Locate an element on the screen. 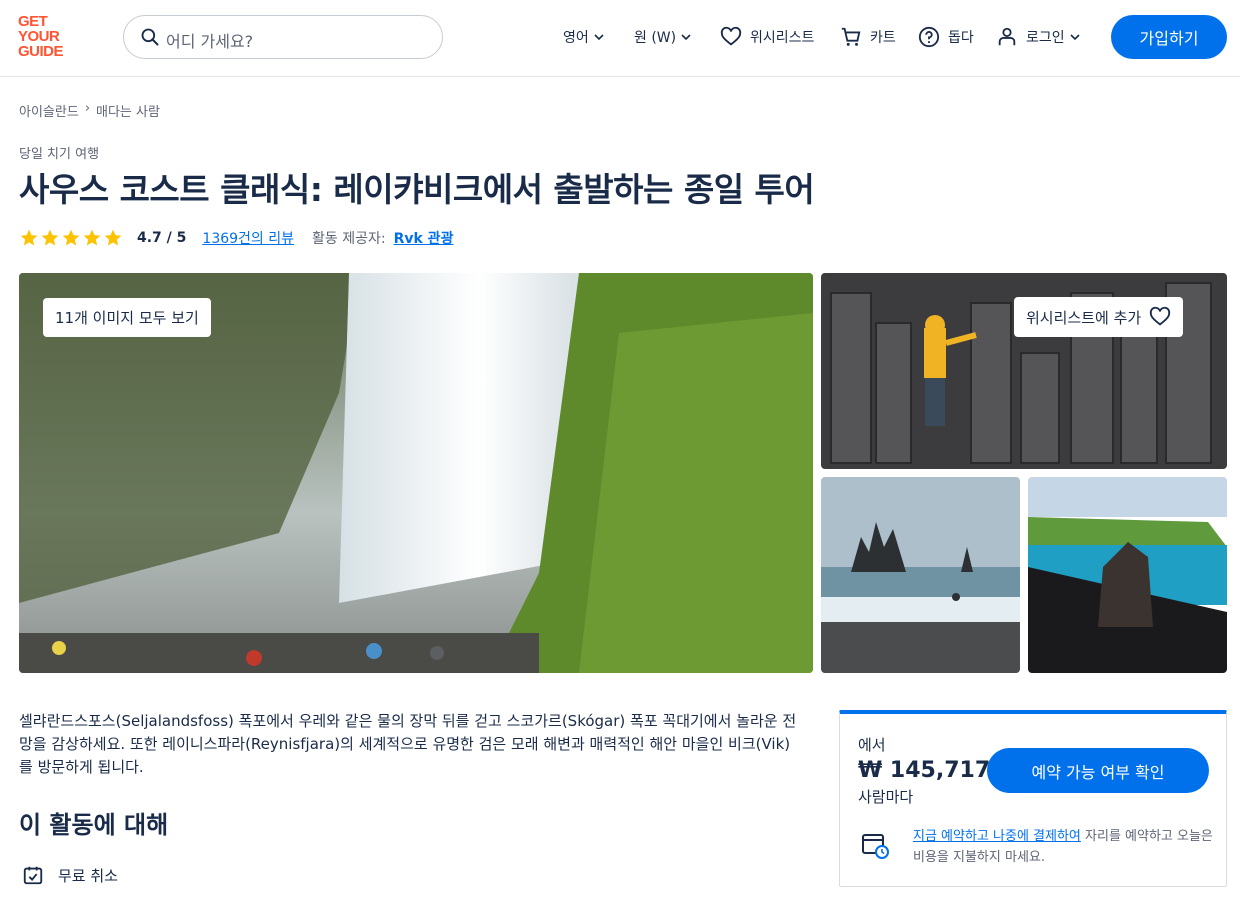  help-icon is located at coordinates (929, 37).